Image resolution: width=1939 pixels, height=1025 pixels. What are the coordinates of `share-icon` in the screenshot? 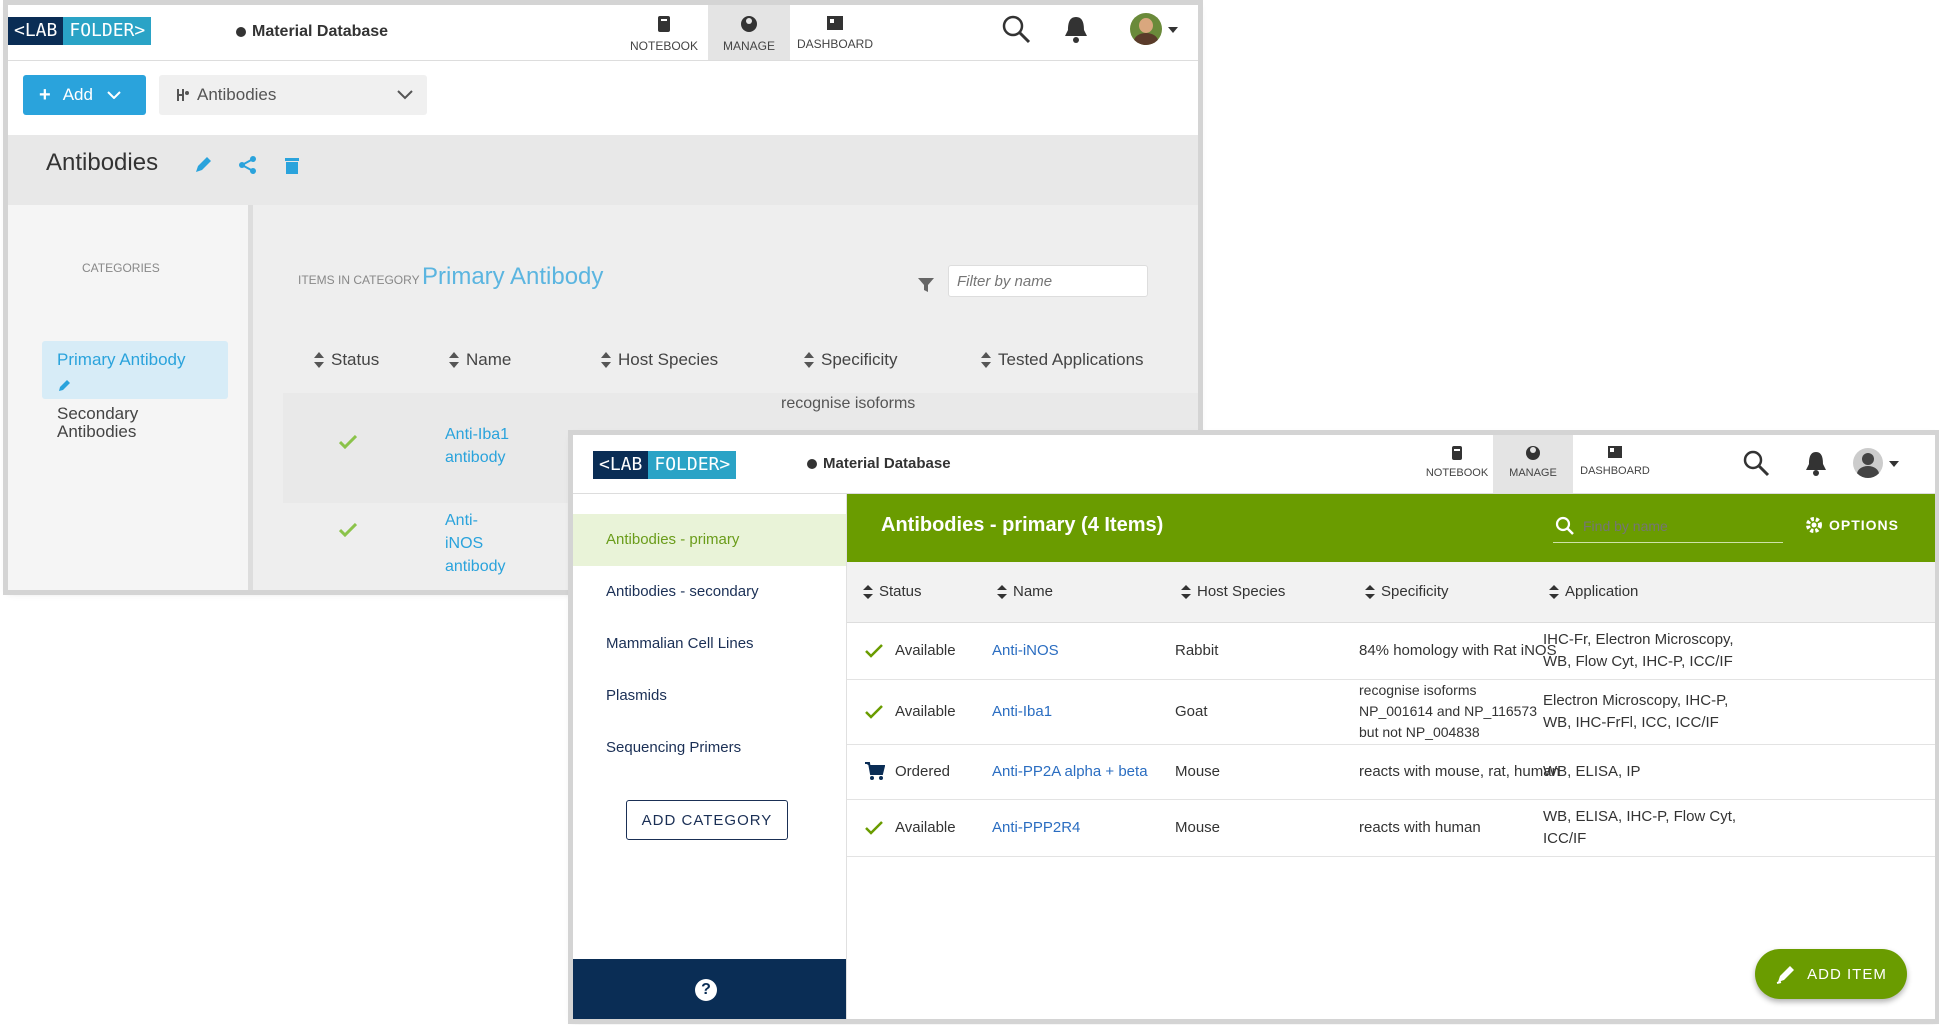 It's located at (248, 165).